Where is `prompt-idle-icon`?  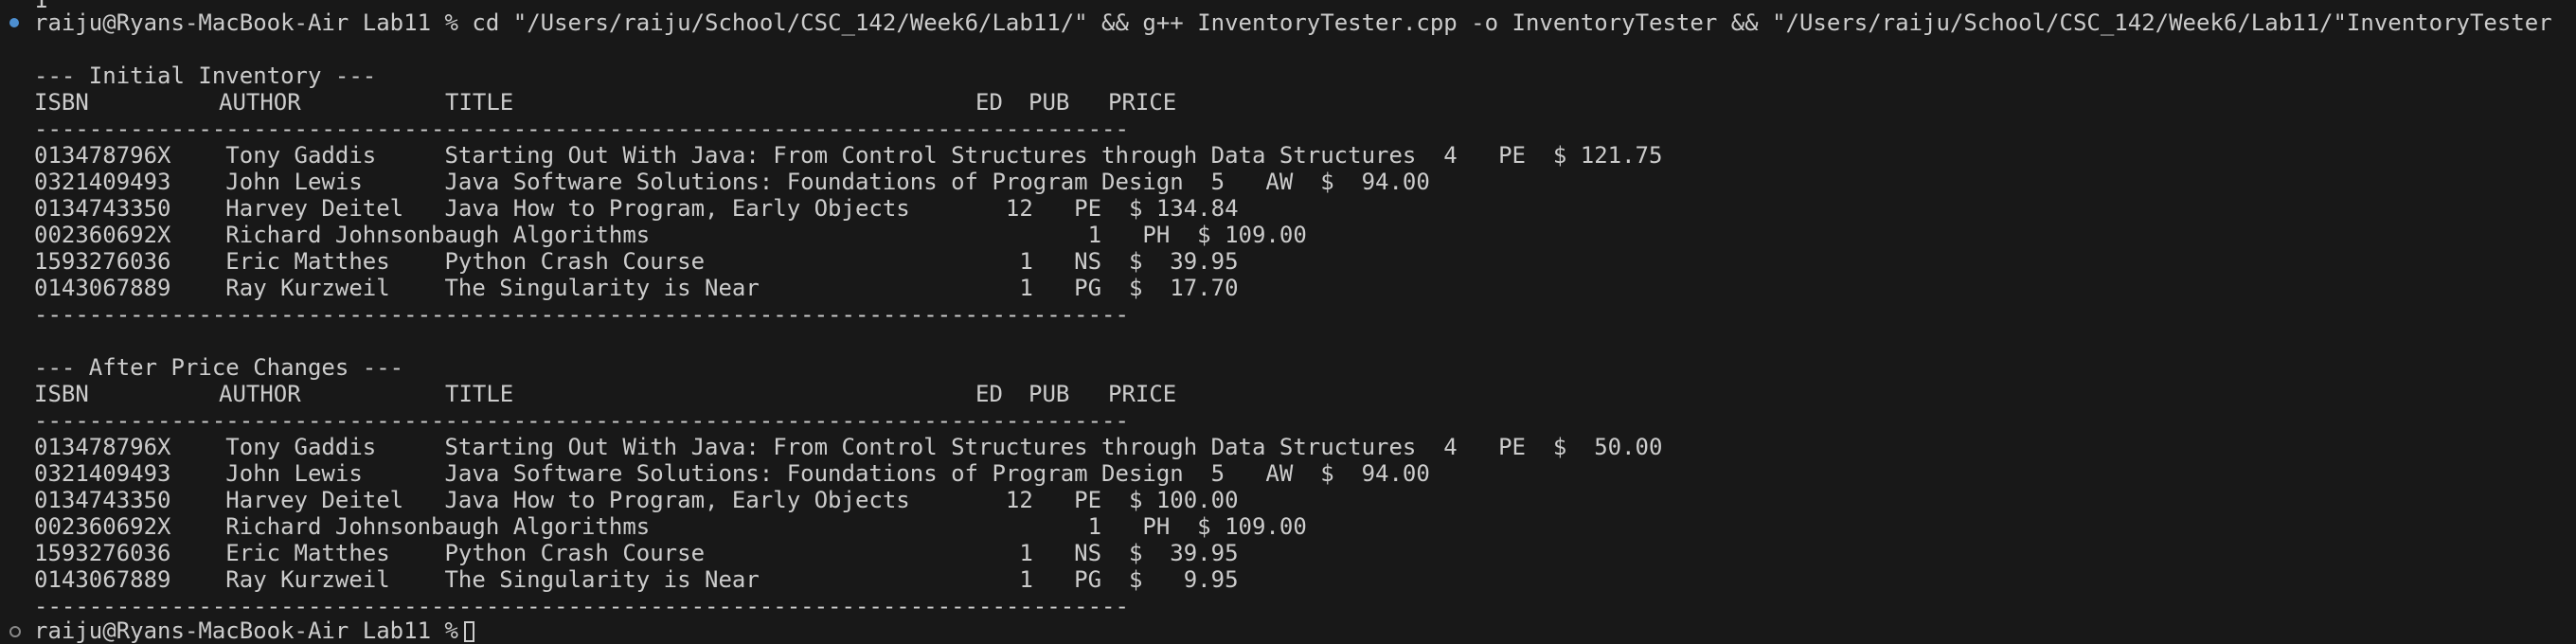 prompt-idle-icon is located at coordinates (15, 631).